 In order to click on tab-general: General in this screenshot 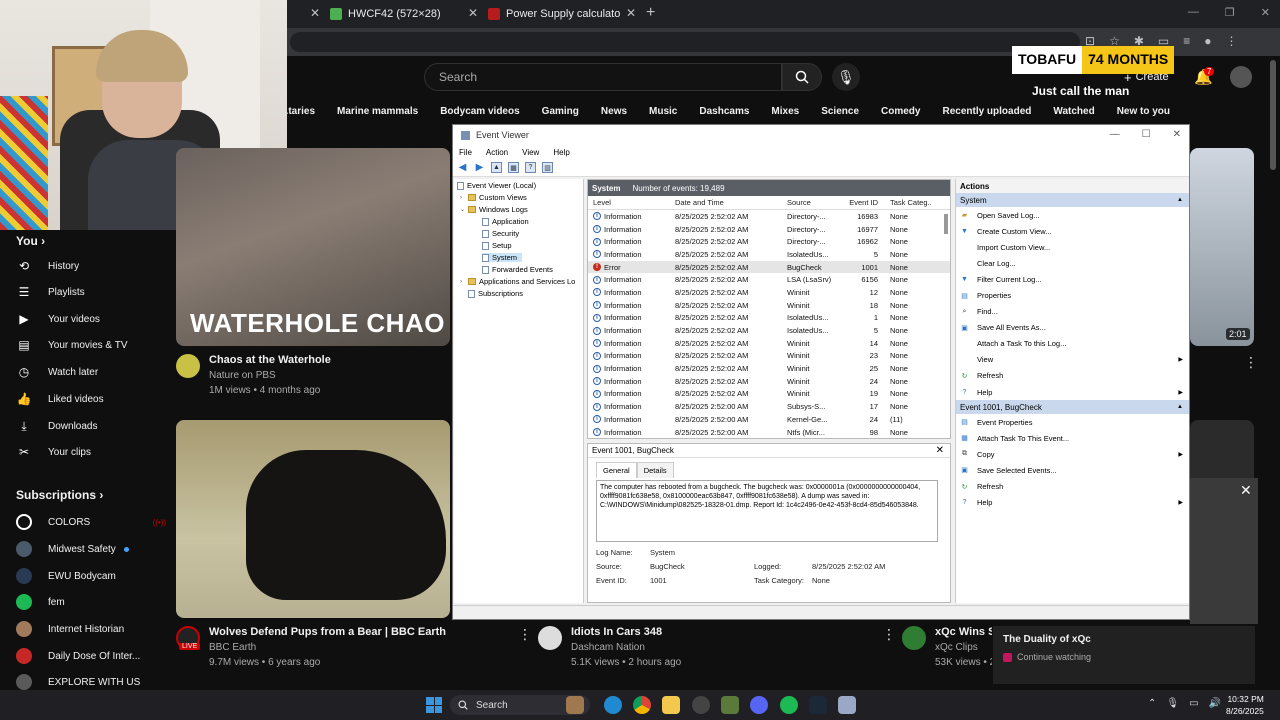, I will do `click(616, 470)`.